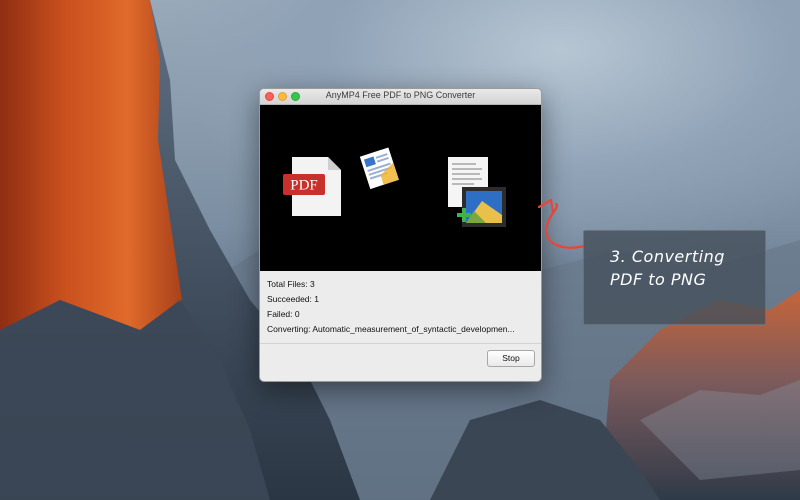  I want to click on callout-line-2: PDF to PNG, so click(658, 279).